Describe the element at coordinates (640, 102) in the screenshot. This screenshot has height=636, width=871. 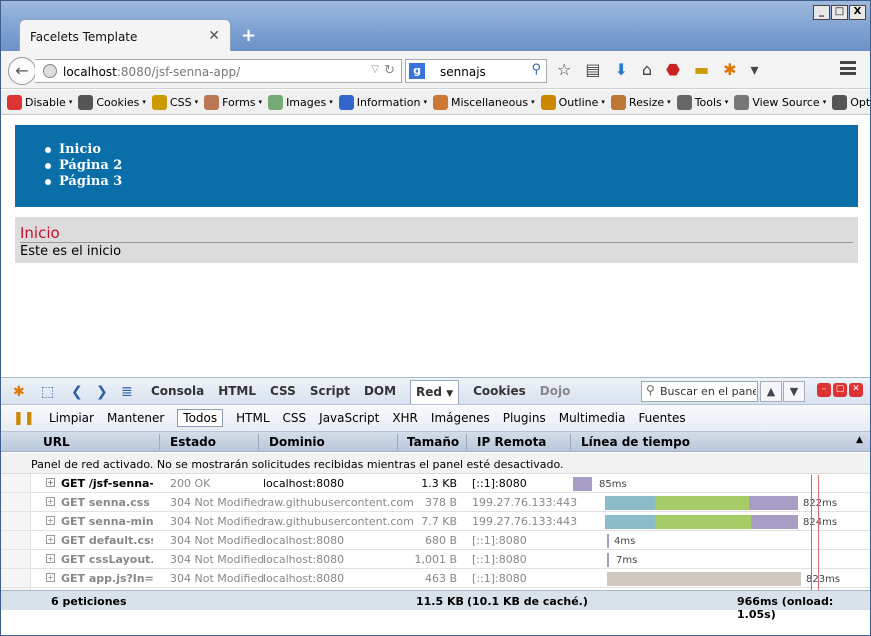
I see `webdev-menu-resize: Resize ▾` at that location.